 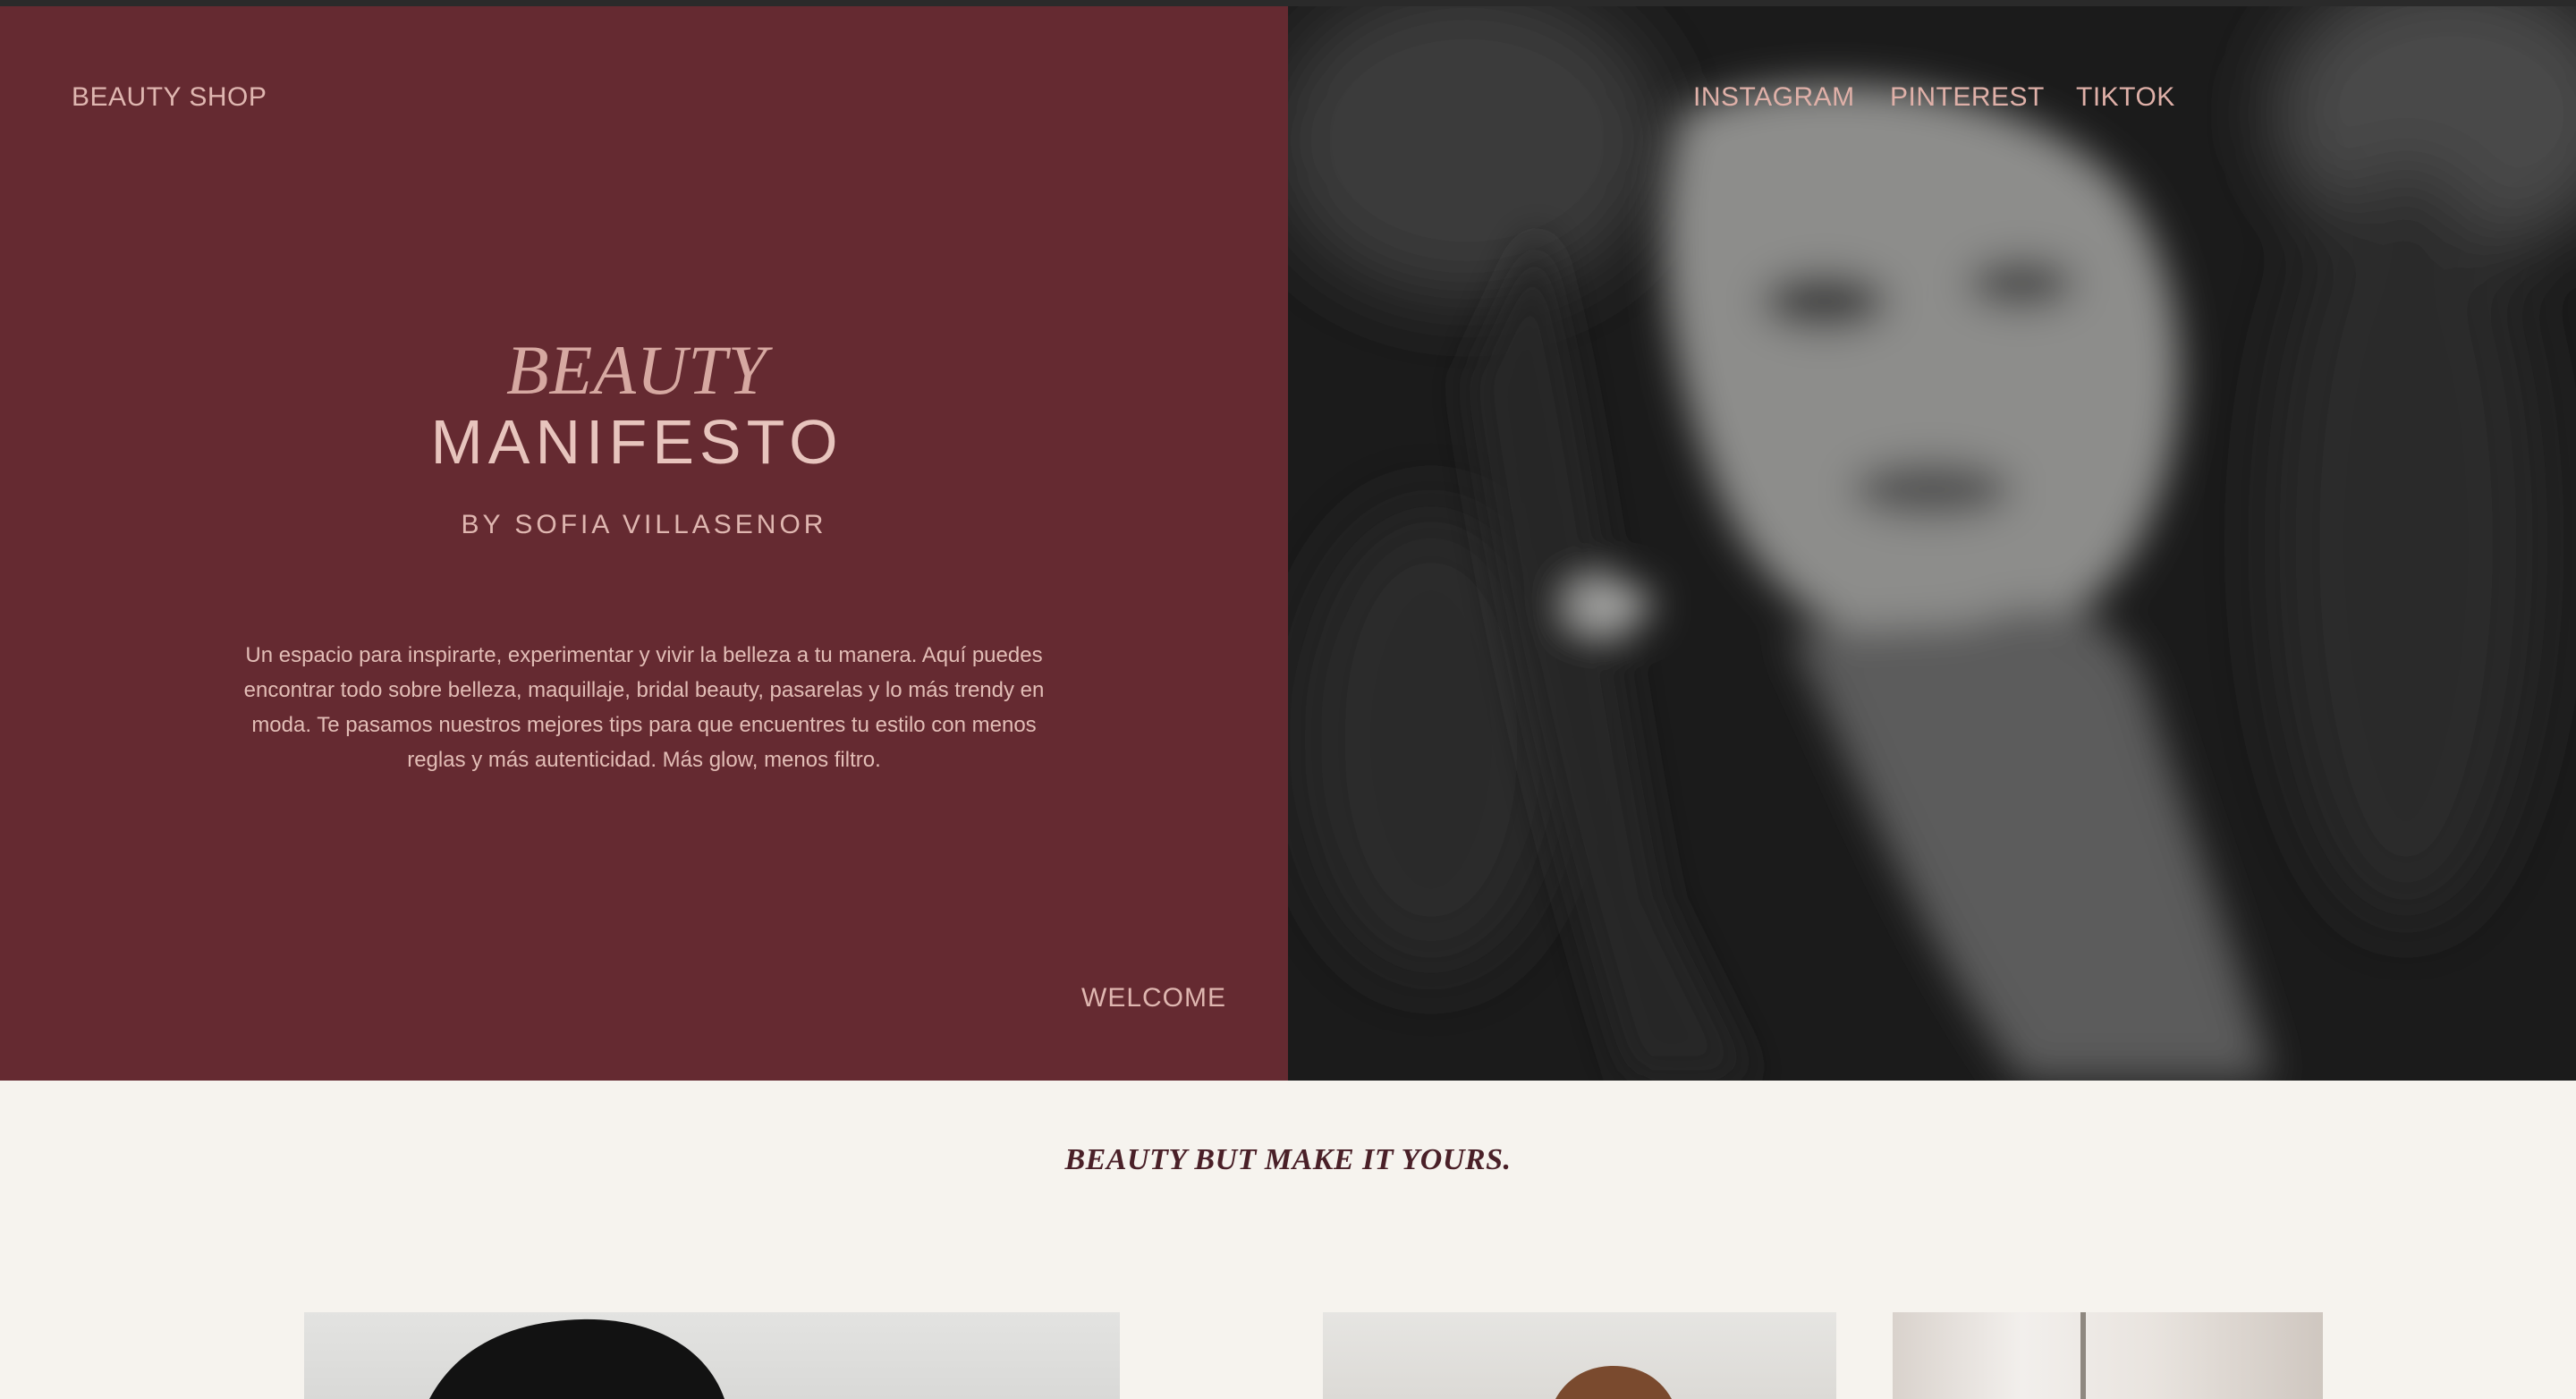 I want to click on section-tagline: BEAUTY BUT MAKE IT YOURS., so click(x=1288, y=1159).